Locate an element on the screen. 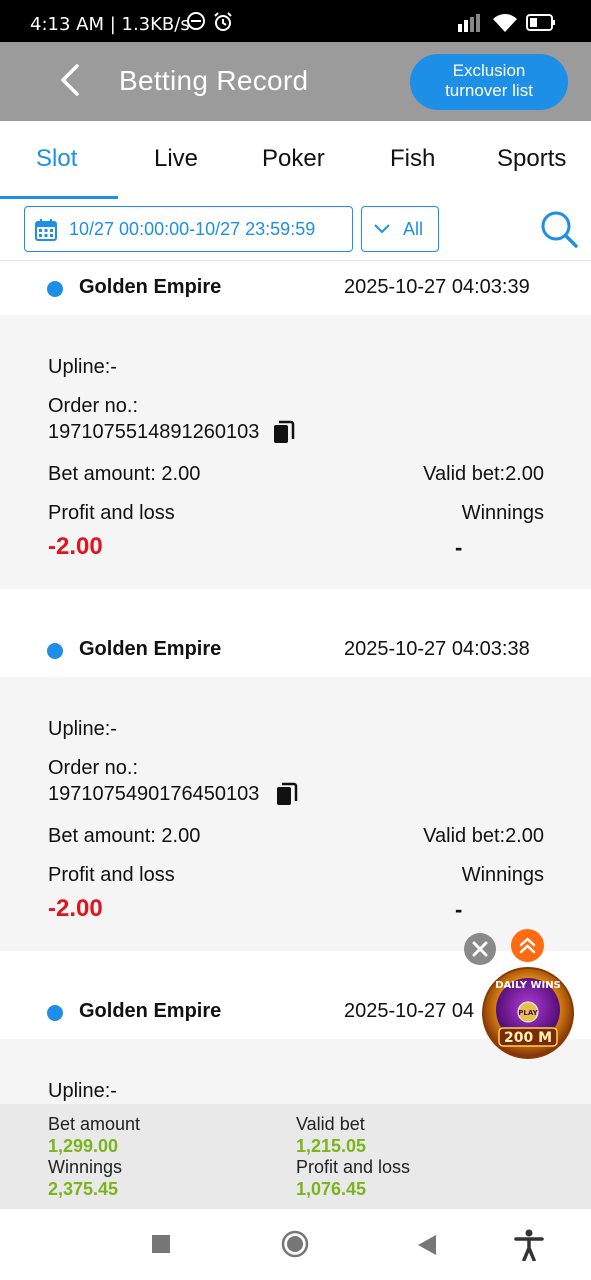  summary-valid-bet-label: Valid bet is located at coordinates (330, 1124).